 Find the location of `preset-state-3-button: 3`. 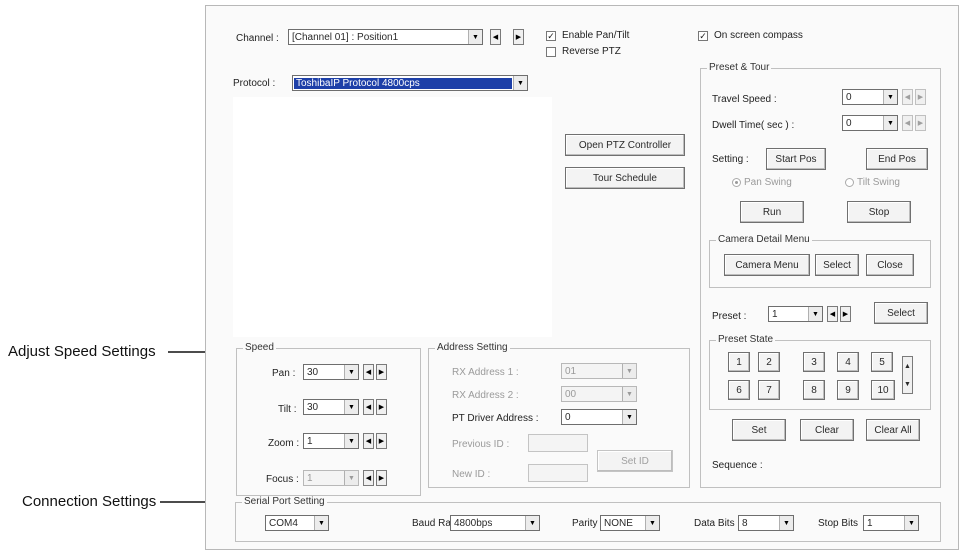

preset-state-3-button: 3 is located at coordinates (814, 362).